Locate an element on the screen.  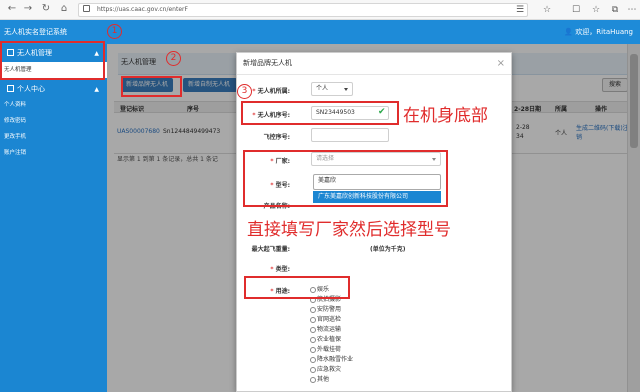
address-bar: https://uas.caac.gov.cn/enterF is located at coordinates (303, 10).